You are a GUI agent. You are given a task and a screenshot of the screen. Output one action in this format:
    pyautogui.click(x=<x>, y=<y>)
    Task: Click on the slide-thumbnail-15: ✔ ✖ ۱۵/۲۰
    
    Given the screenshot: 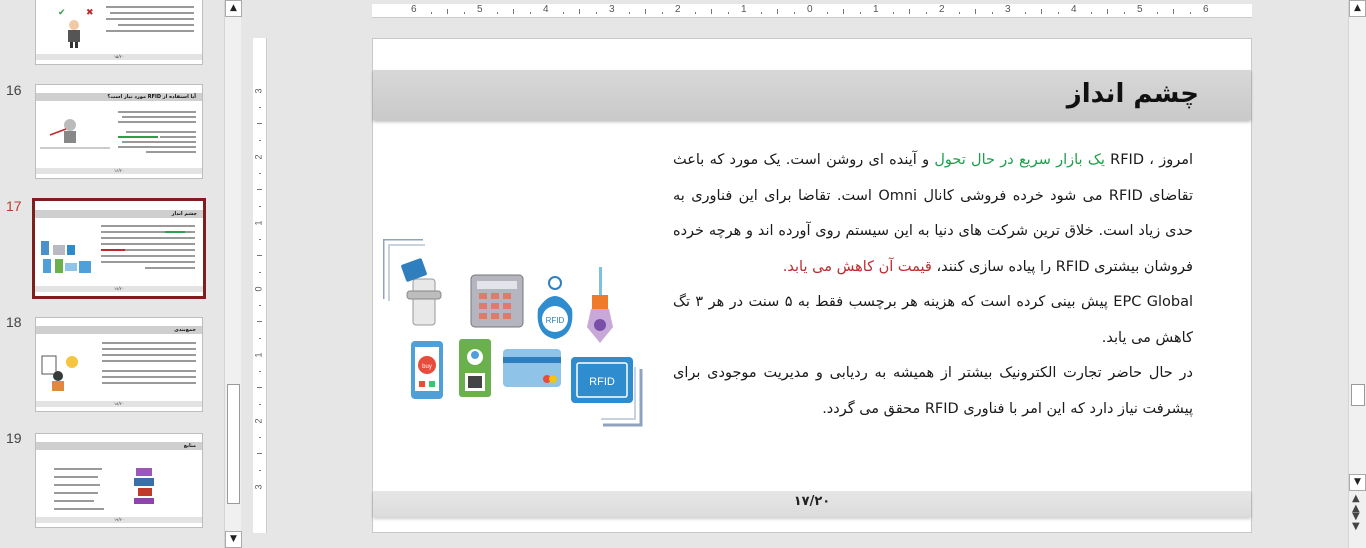 What is the action you would take?
    pyautogui.click(x=119, y=32)
    